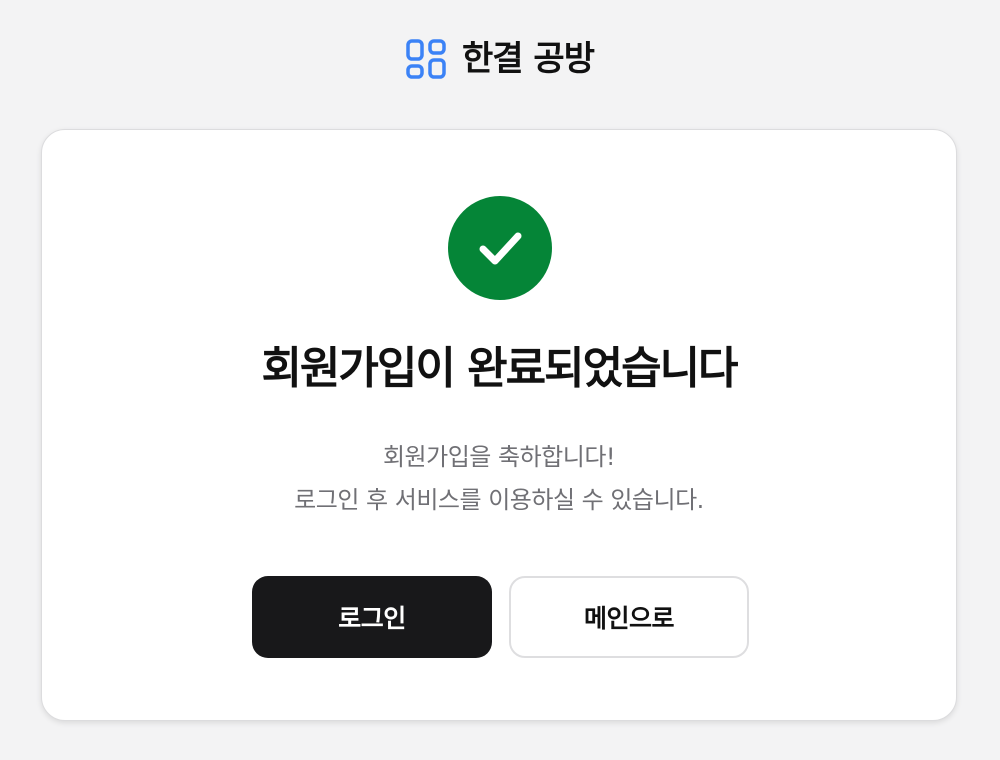 The height and width of the screenshot is (760, 1000). I want to click on brand-name: 한결 공방, so click(528, 59).